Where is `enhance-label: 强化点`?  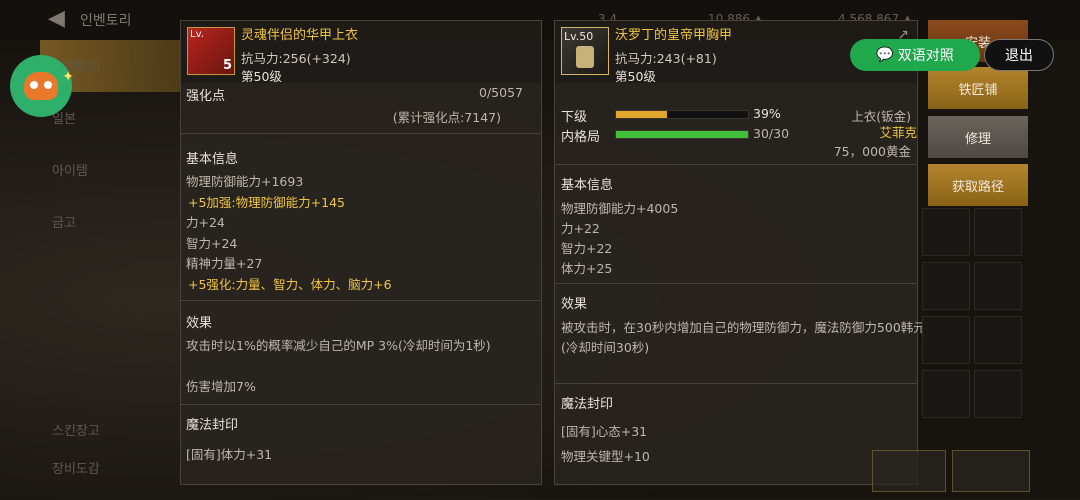 enhance-label: 强化点 is located at coordinates (206, 96).